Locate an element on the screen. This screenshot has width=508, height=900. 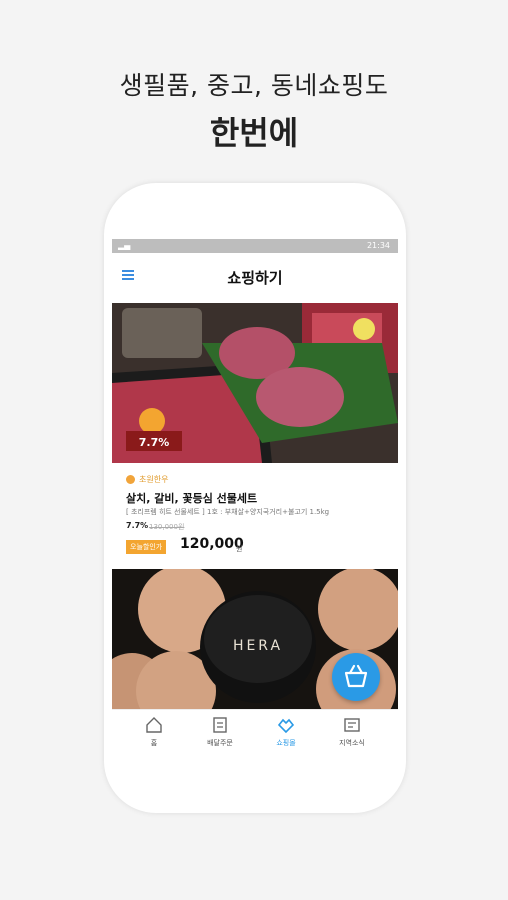
product-image: 7.7% is located at coordinates (255, 383).